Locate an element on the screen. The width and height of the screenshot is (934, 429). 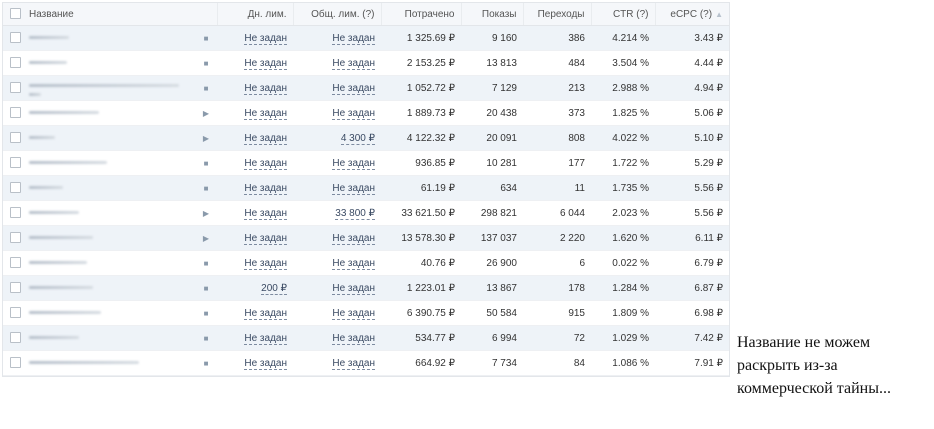
spent-cell: 1 325.69 ₽ is located at coordinates (421, 38).